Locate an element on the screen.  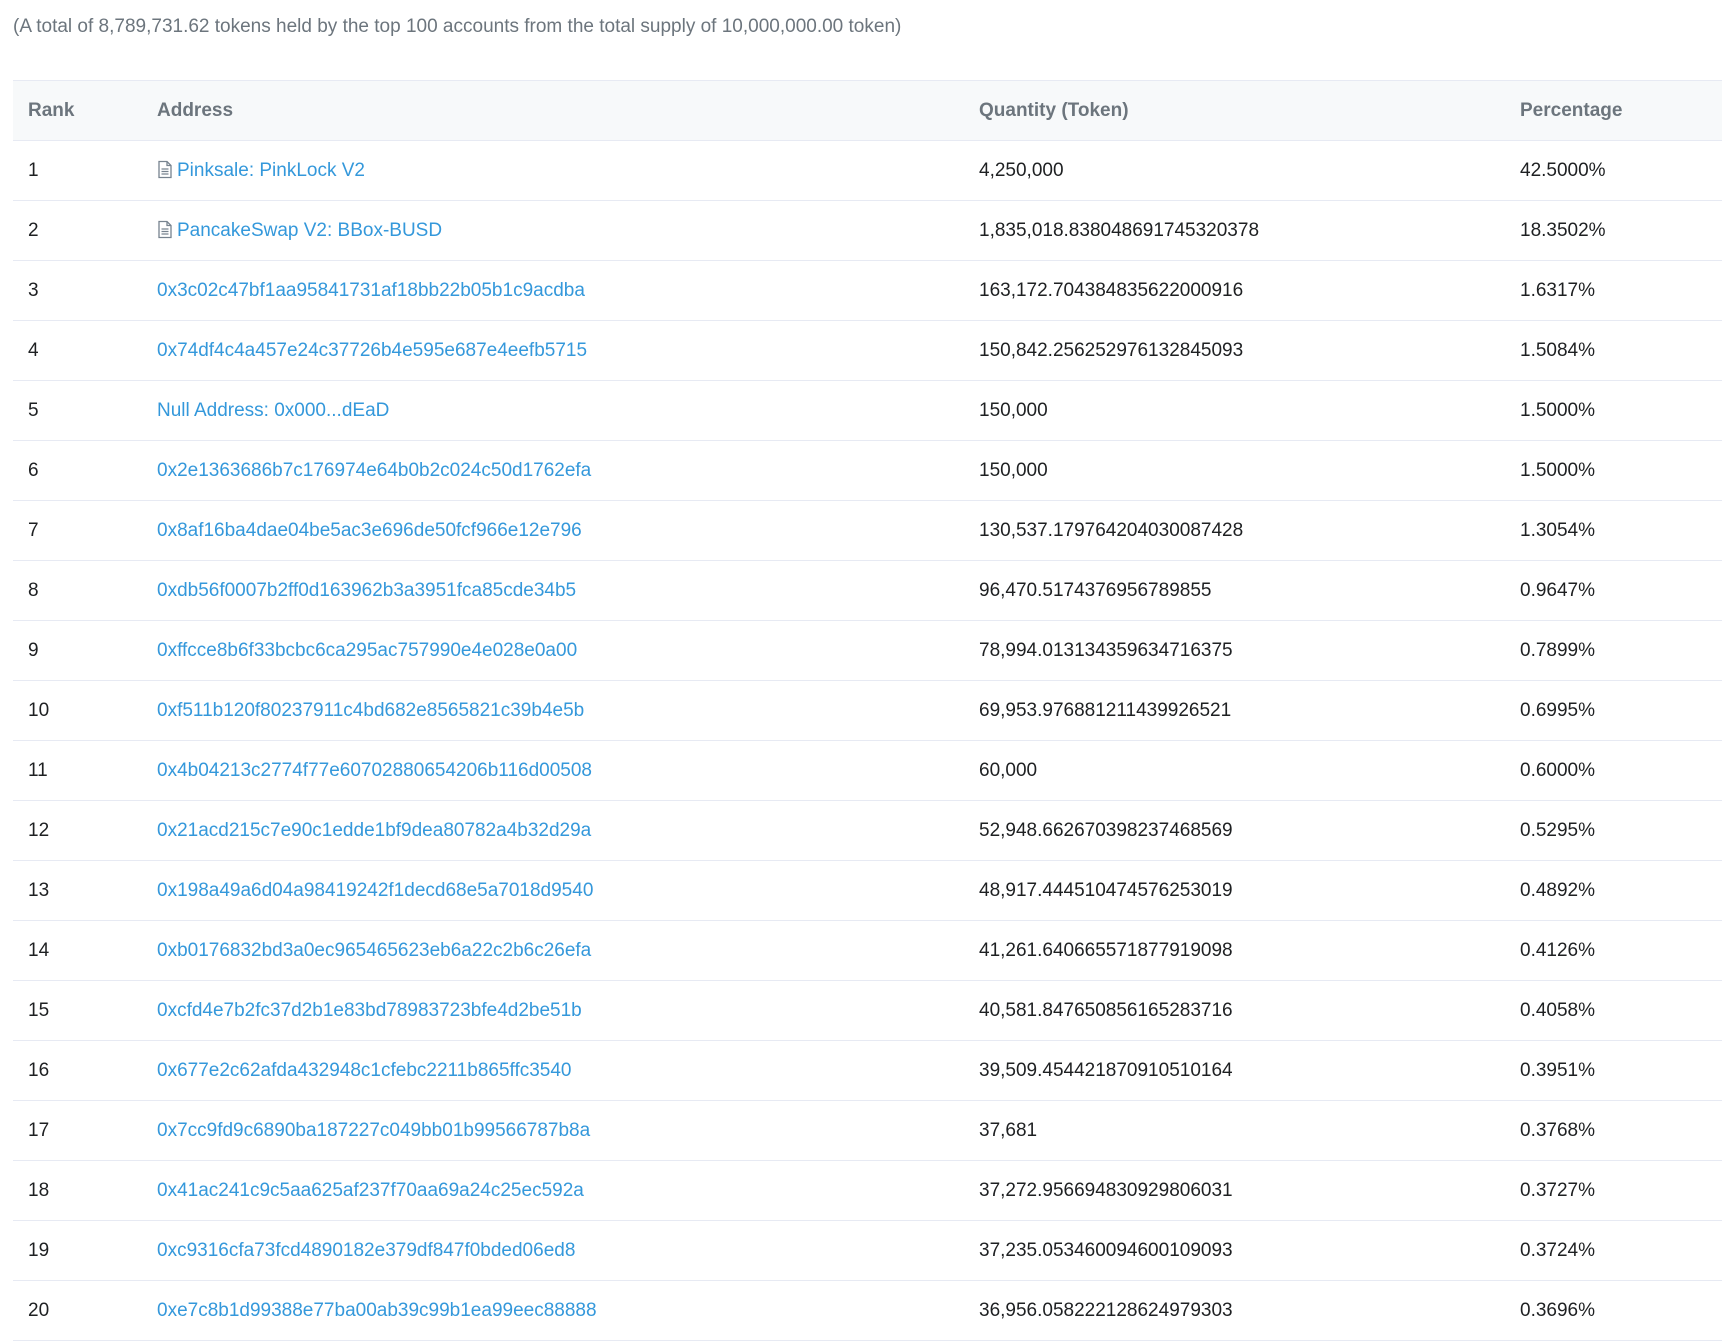
percentage-cell: 0.3696% is located at coordinates (1558, 1310).